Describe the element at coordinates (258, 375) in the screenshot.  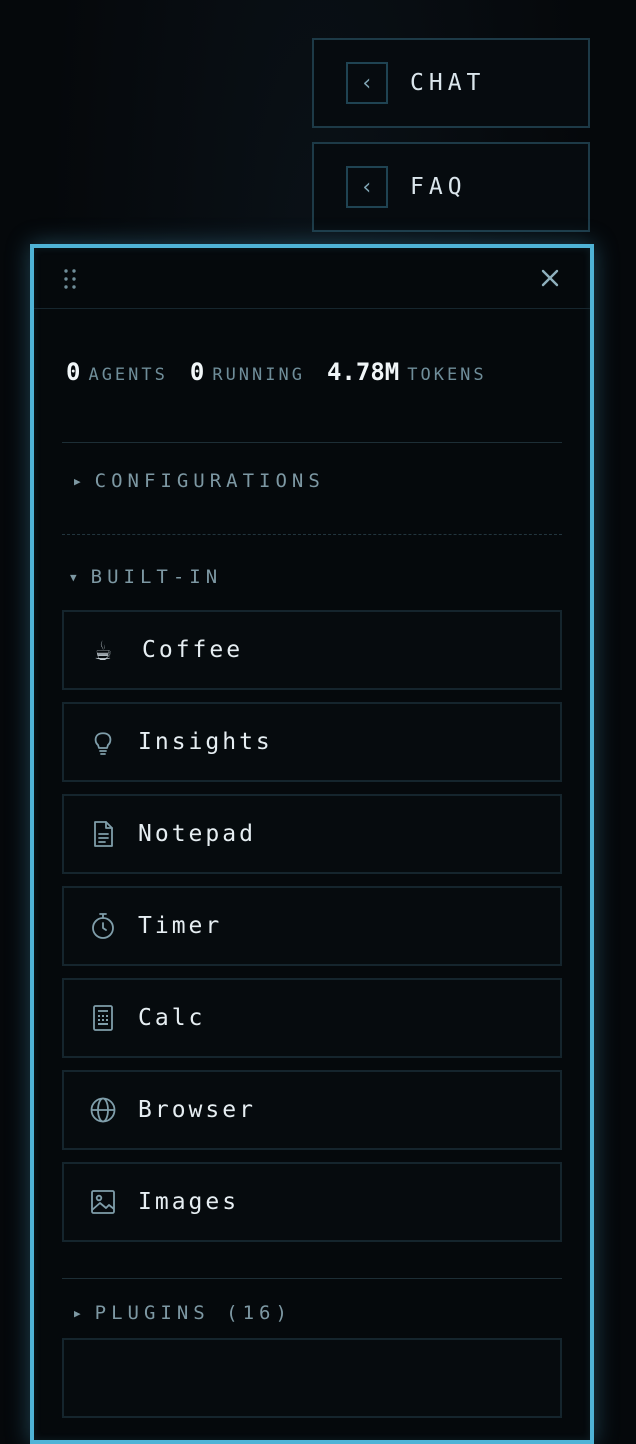
I see `running-label: RUNNING` at that location.